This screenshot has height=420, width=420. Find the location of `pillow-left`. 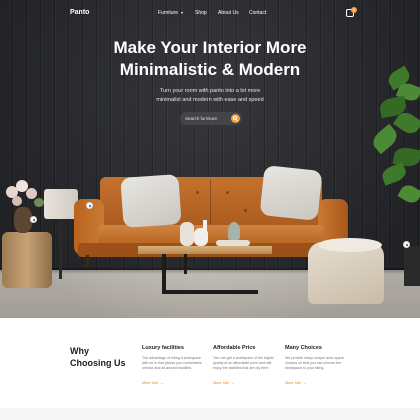

pillow-left is located at coordinates (151, 201).